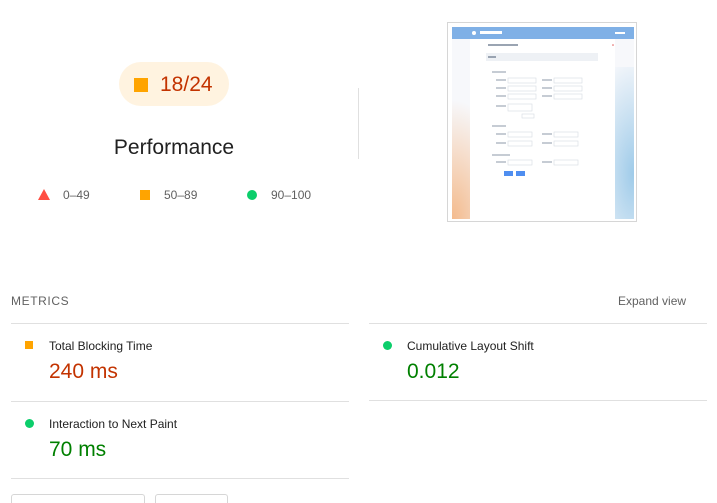  I want to click on expand-view-toggle: Expand view, so click(652, 301).